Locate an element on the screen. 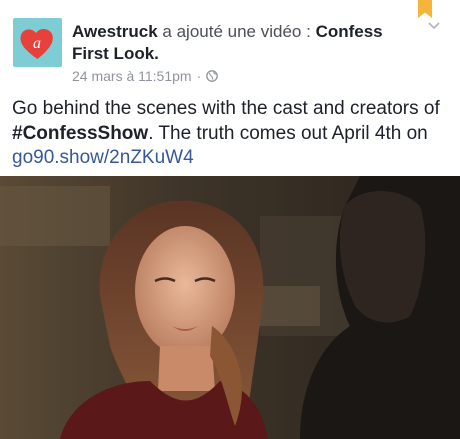  author-name: Awestruck is located at coordinates (115, 31).